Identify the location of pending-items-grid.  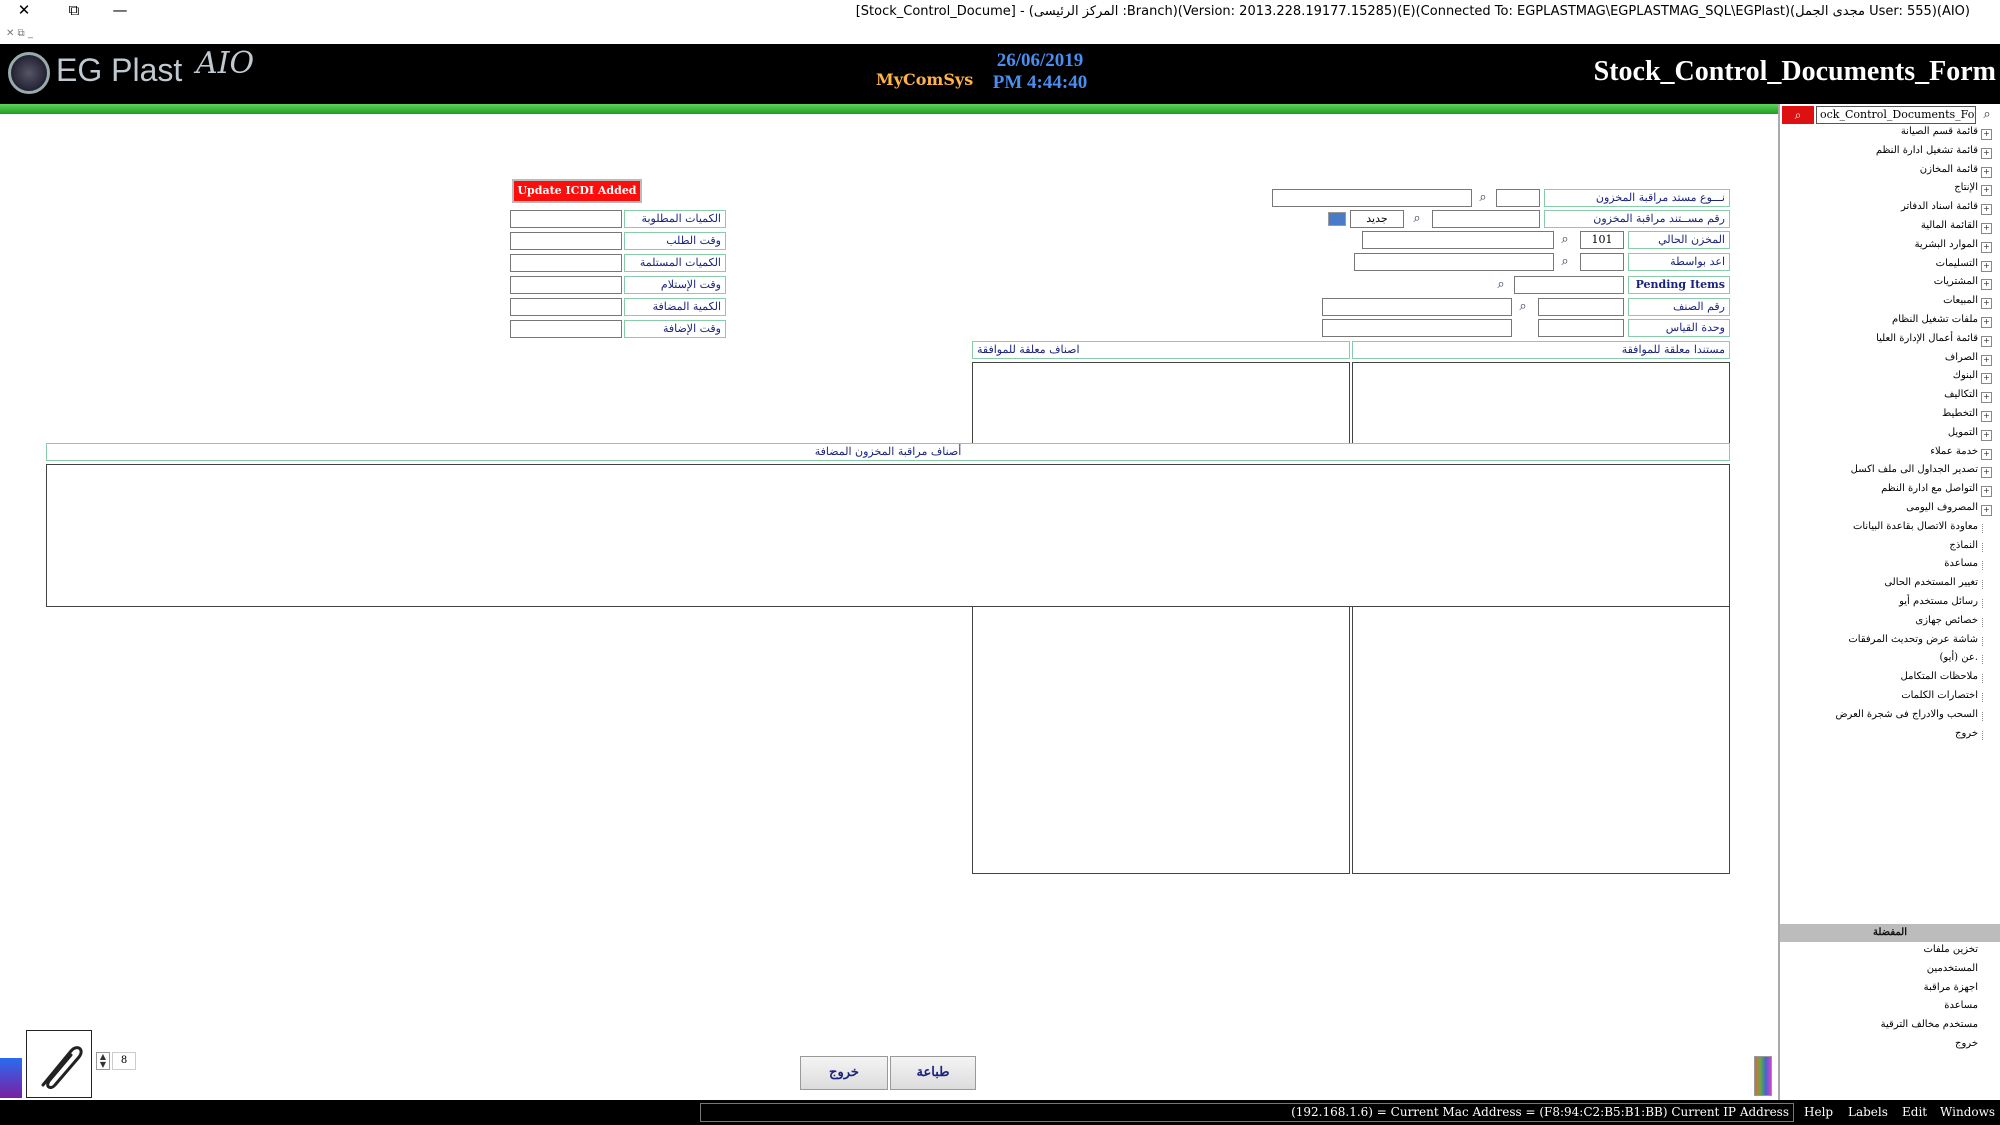
(1161, 403).